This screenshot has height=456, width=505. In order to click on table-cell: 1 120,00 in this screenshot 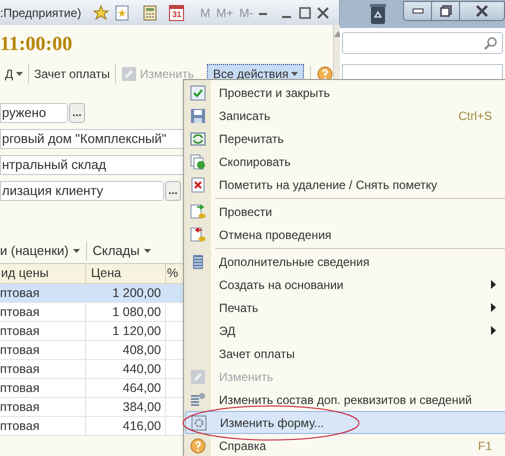, I will do `click(126, 331)`.